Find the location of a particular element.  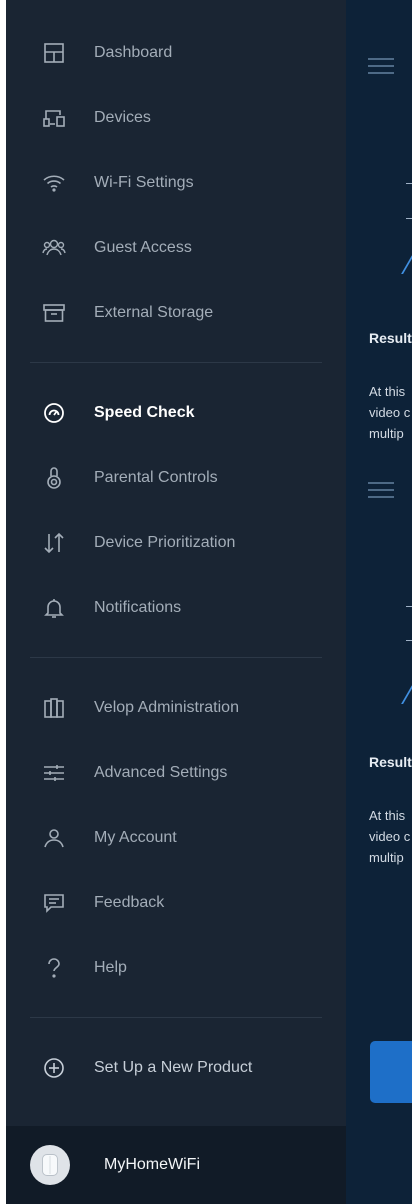

question-icon is located at coordinates (54, 968).